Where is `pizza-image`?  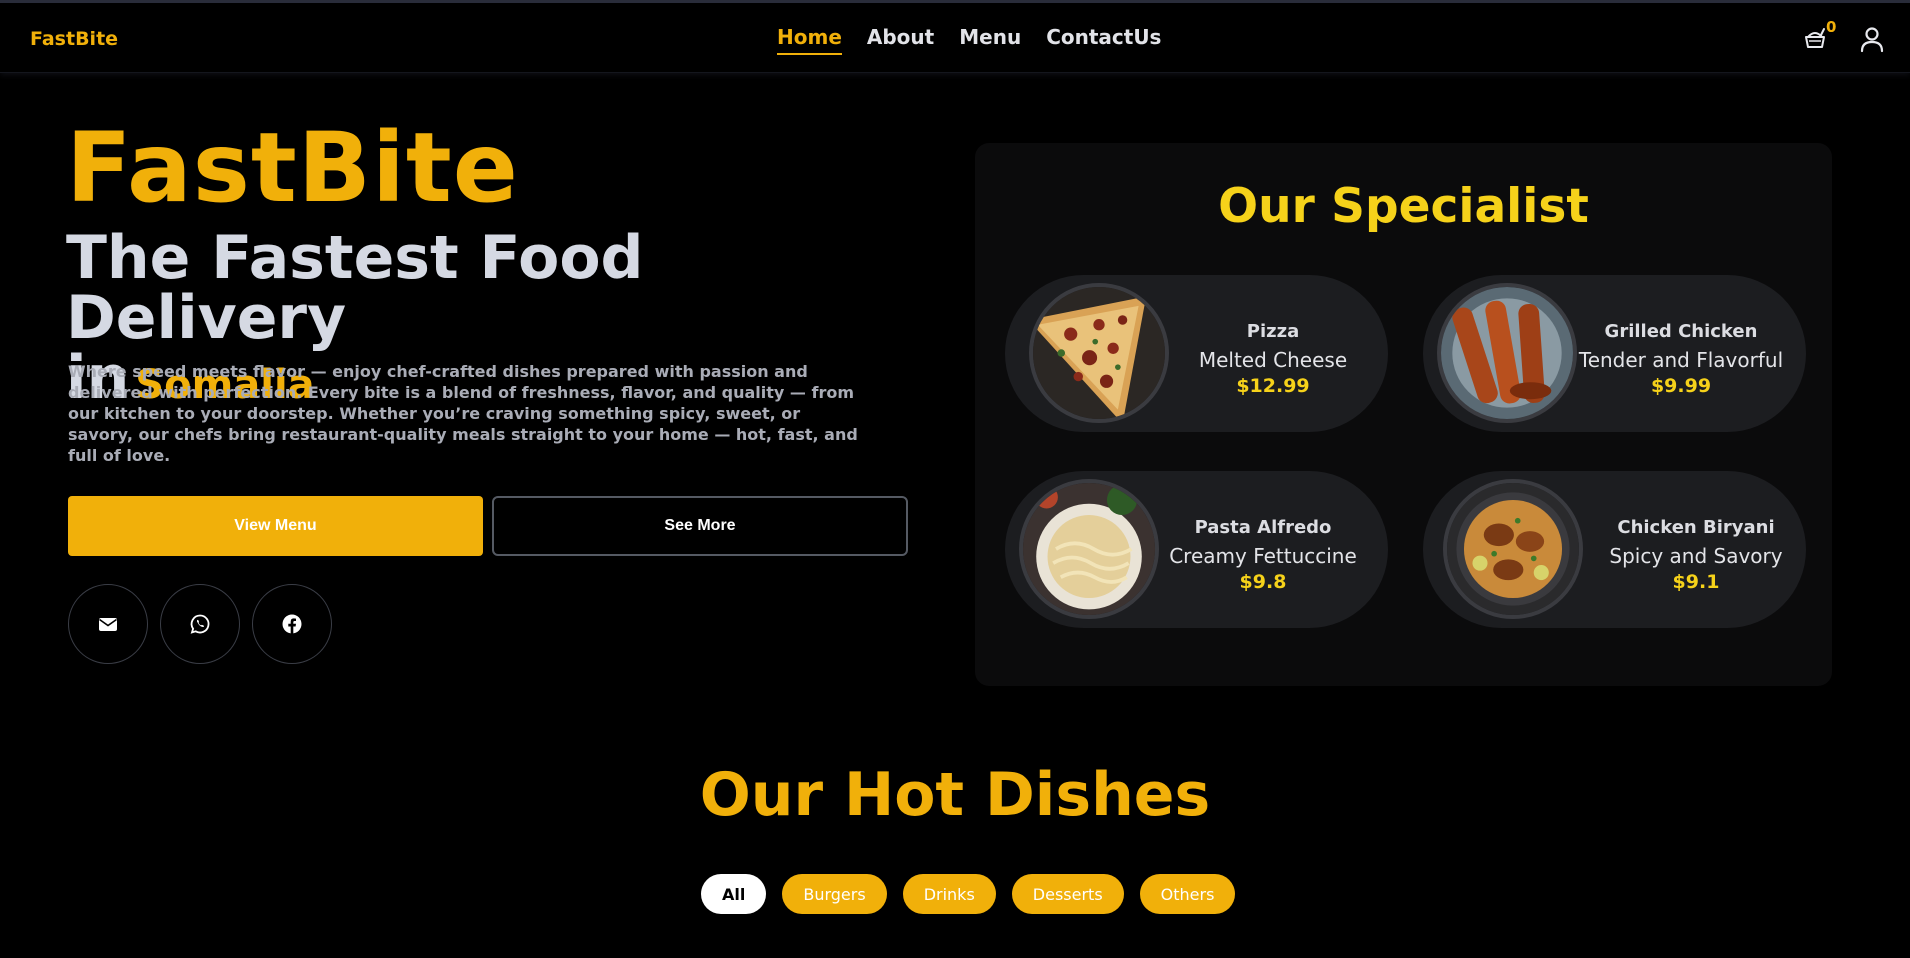
pizza-image is located at coordinates (1099, 353).